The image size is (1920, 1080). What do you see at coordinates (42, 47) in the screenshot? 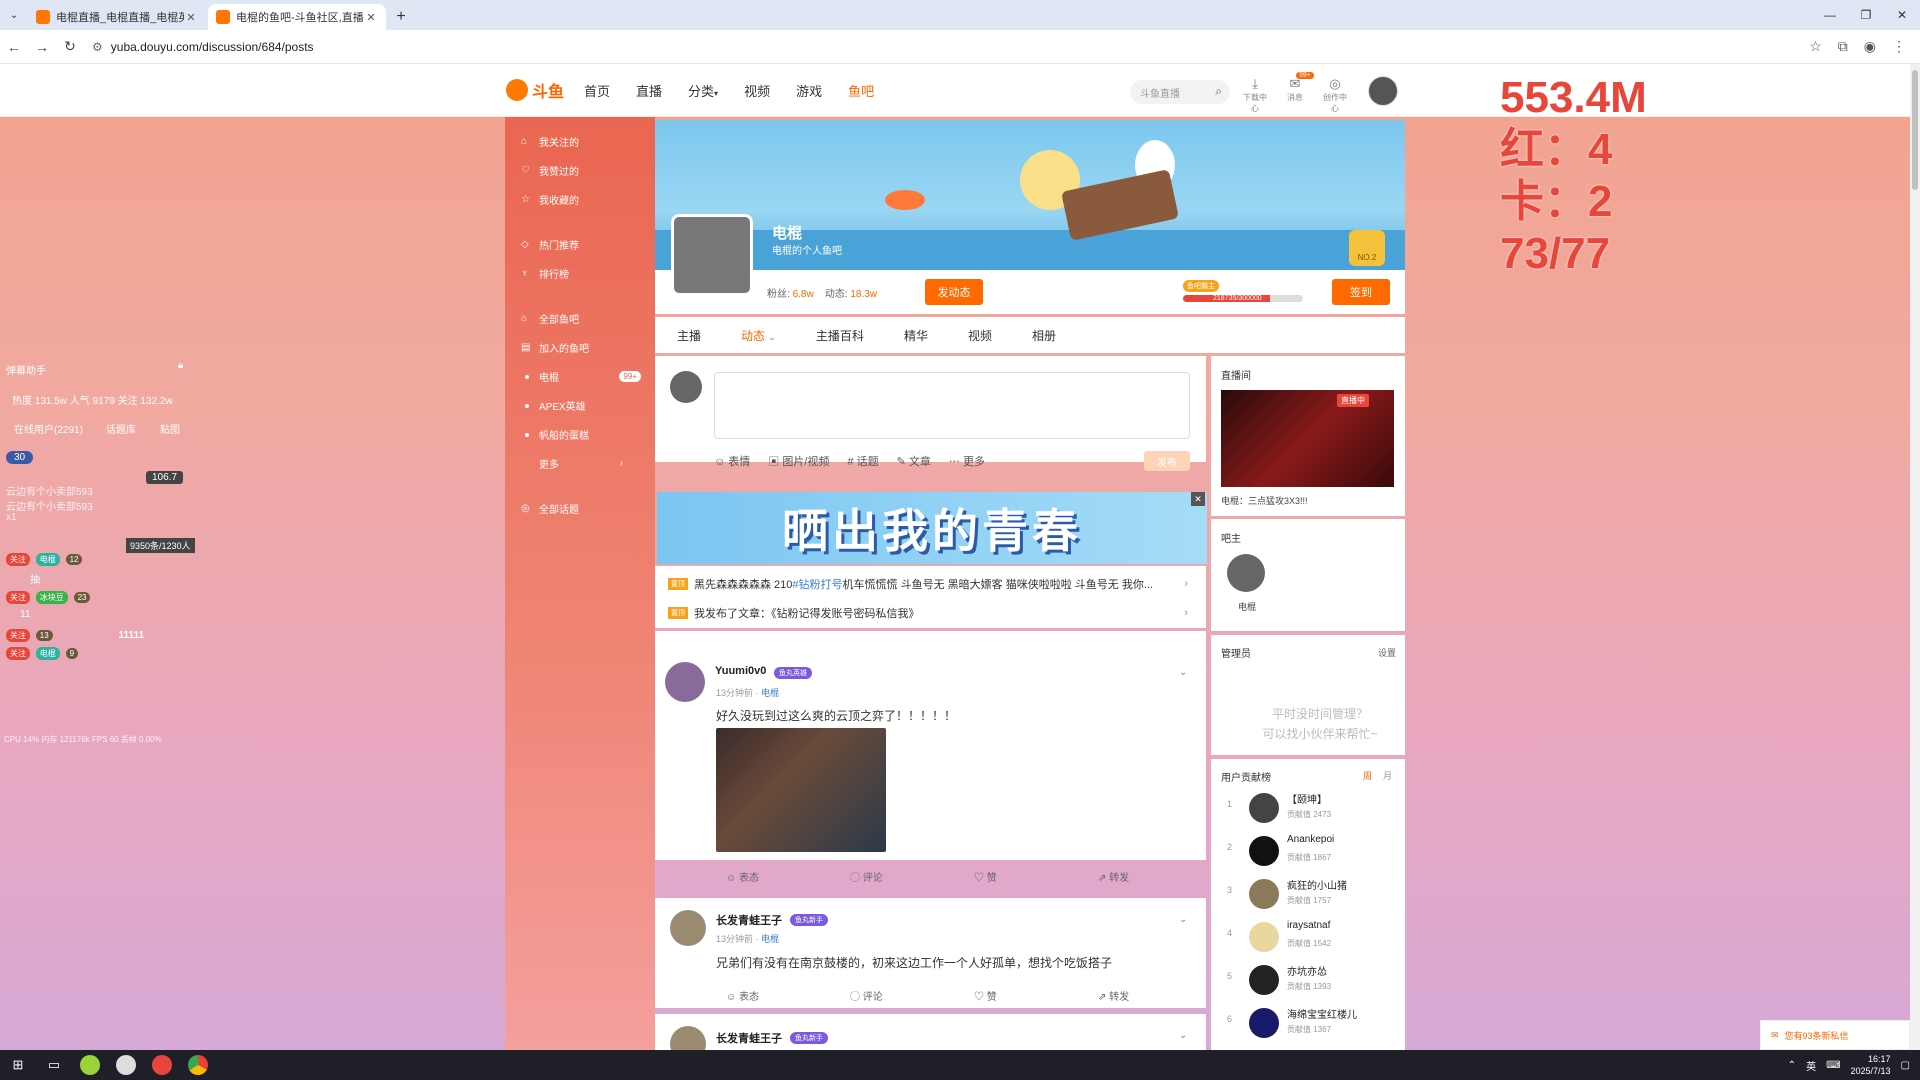
I see `forward-icon: →` at bounding box center [42, 47].